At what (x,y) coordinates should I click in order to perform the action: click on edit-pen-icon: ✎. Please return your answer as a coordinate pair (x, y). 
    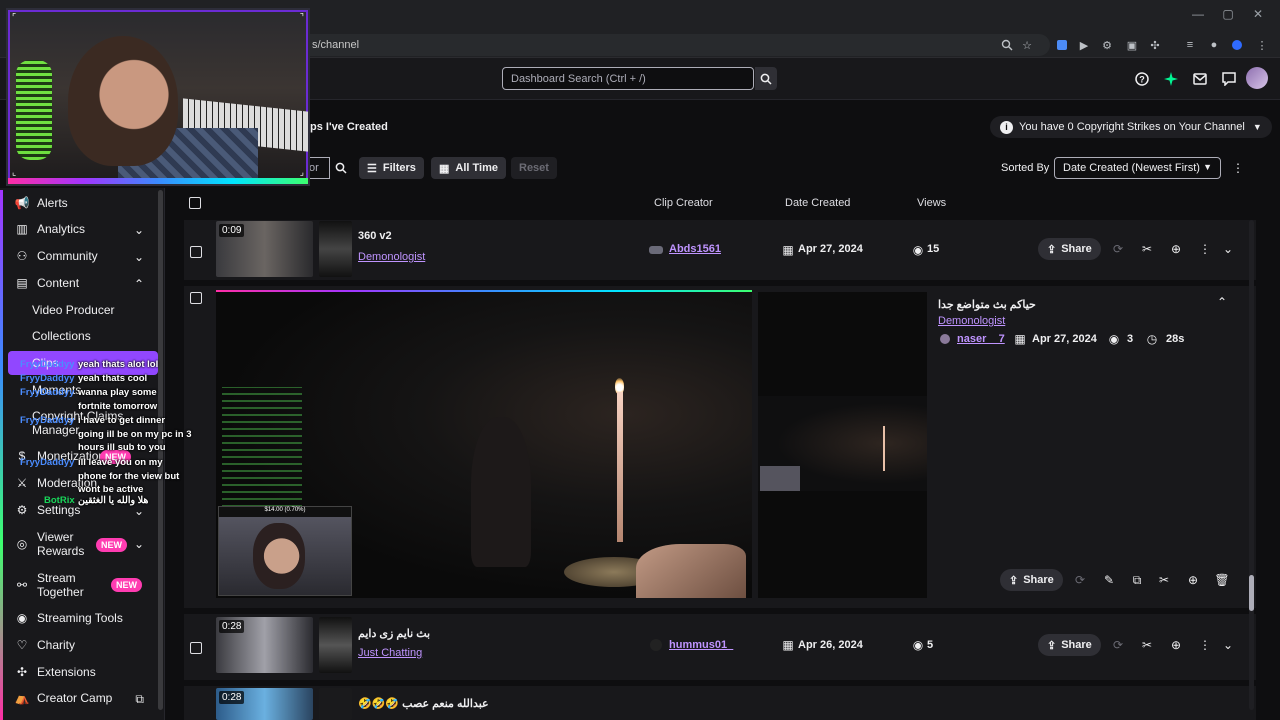
    Looking at the image, I should click on (1109, 580).